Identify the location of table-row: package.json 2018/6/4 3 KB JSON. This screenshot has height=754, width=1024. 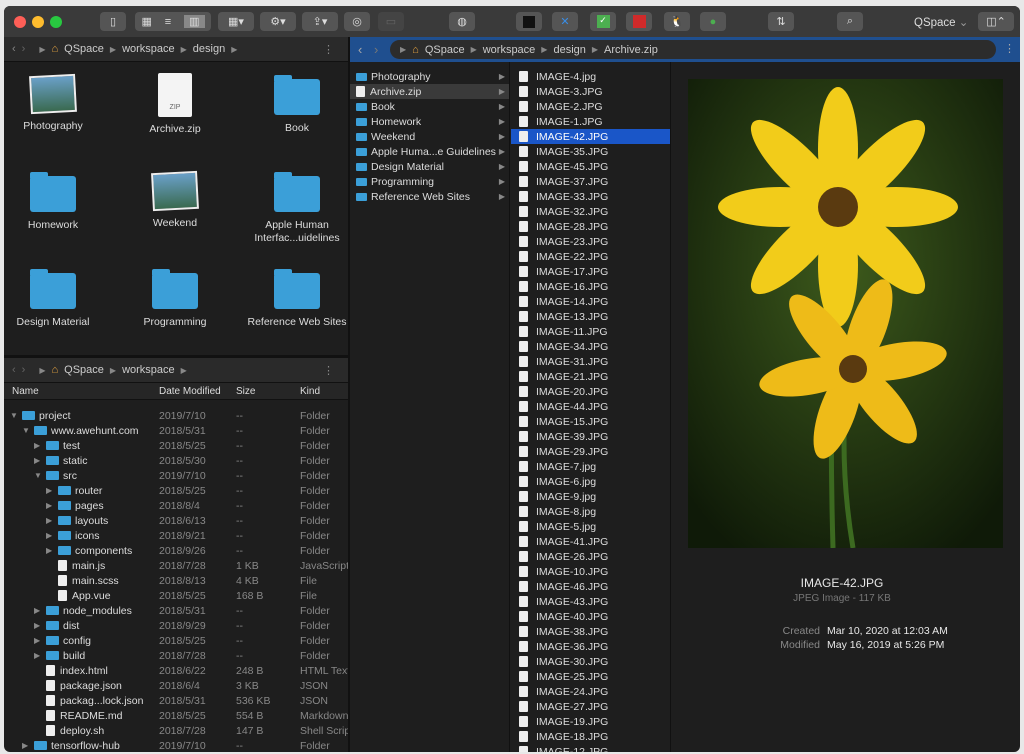
(176, 685).